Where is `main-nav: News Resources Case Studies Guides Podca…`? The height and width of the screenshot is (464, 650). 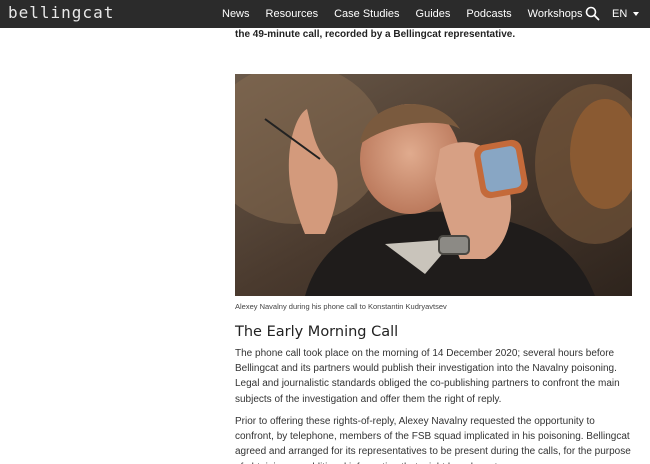
main-nav: News Resources Case Studies Guides Podca… is located at coordinates (410, 14).